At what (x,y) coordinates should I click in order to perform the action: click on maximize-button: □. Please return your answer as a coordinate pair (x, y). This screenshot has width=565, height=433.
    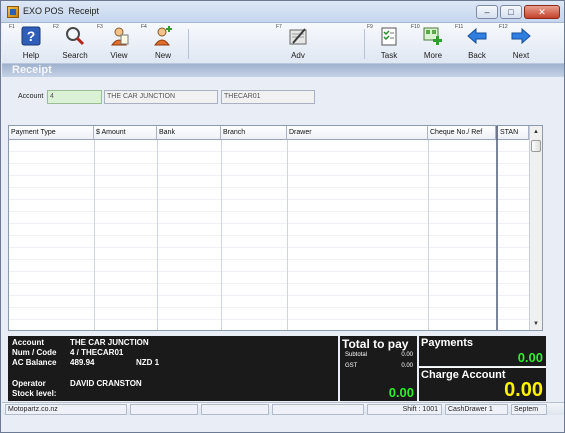
    Looking at the image, I should click on (511, 12).